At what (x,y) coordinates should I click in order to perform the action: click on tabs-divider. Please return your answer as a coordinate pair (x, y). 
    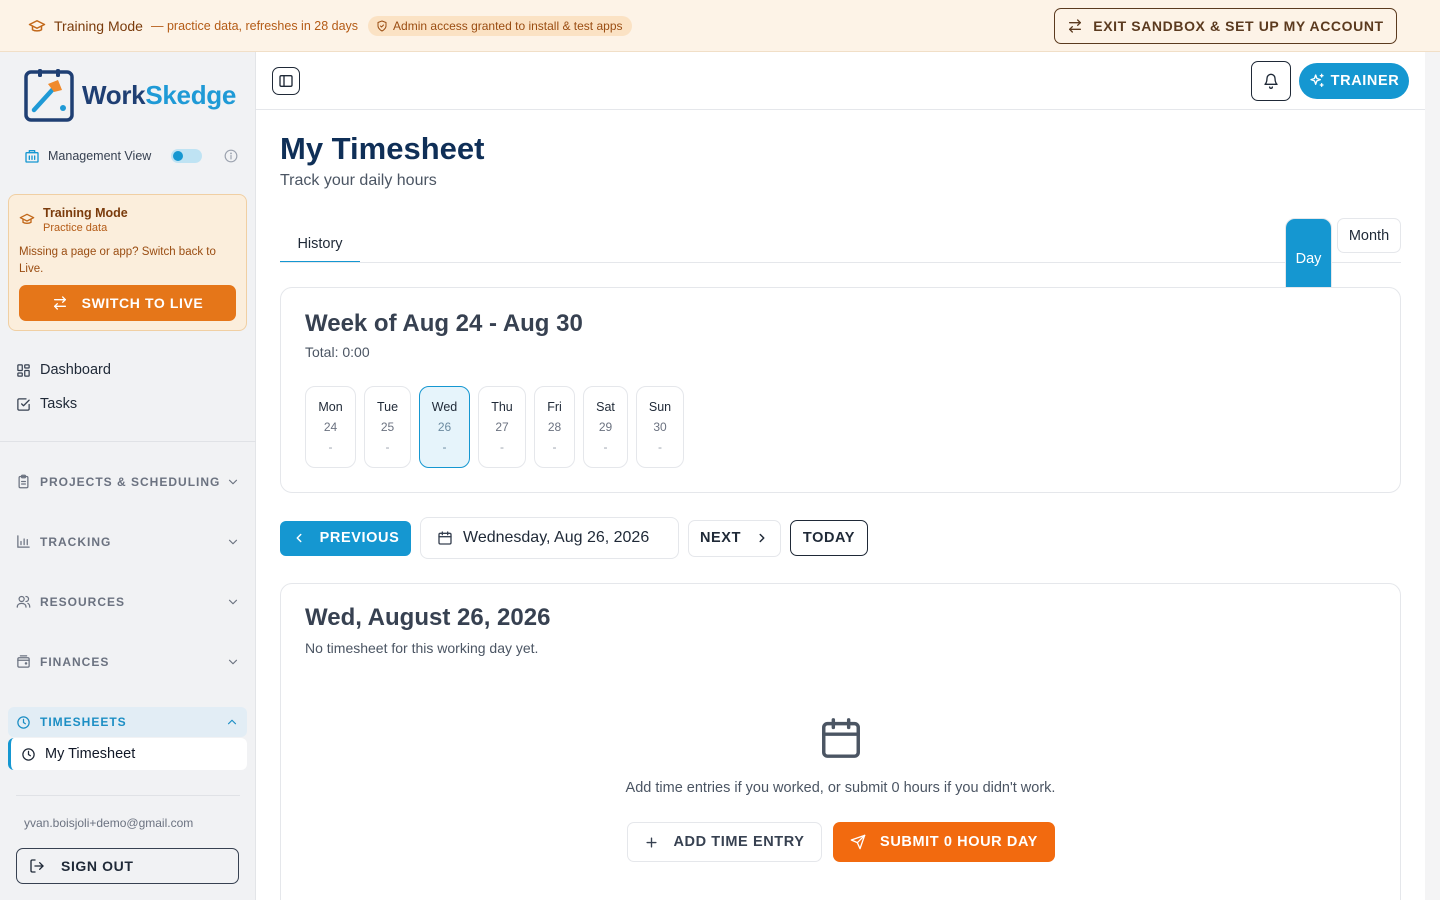
    Looking at the image, I should click on (840, 262).